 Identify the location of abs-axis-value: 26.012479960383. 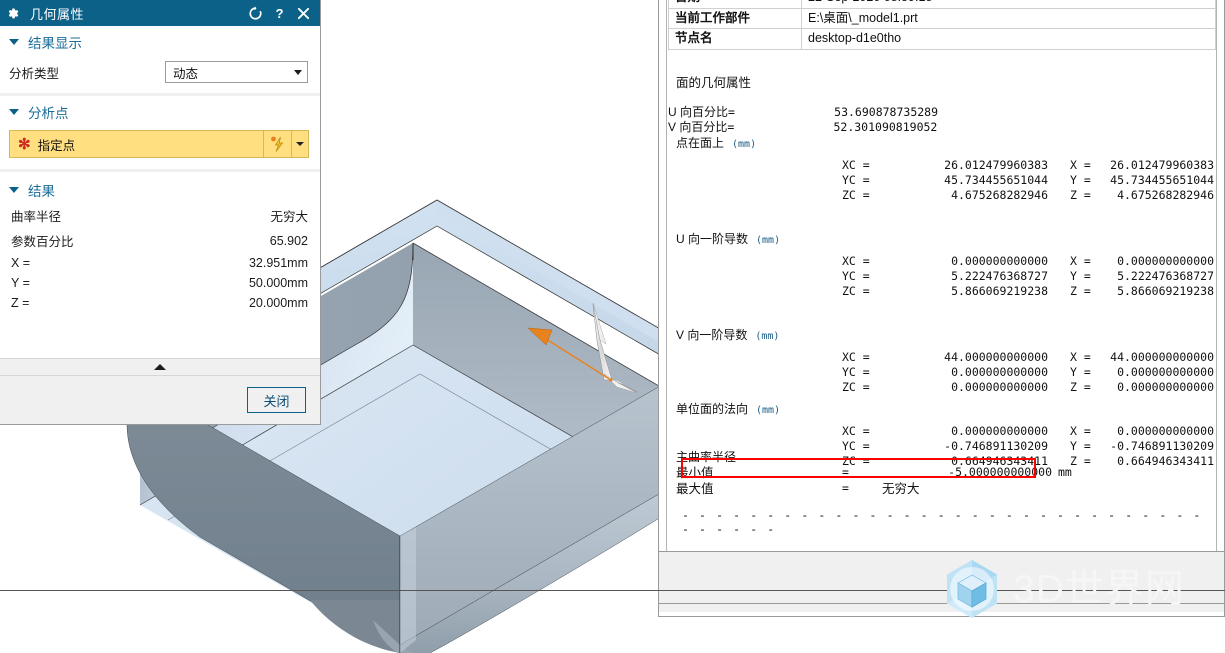
(1162, 164).